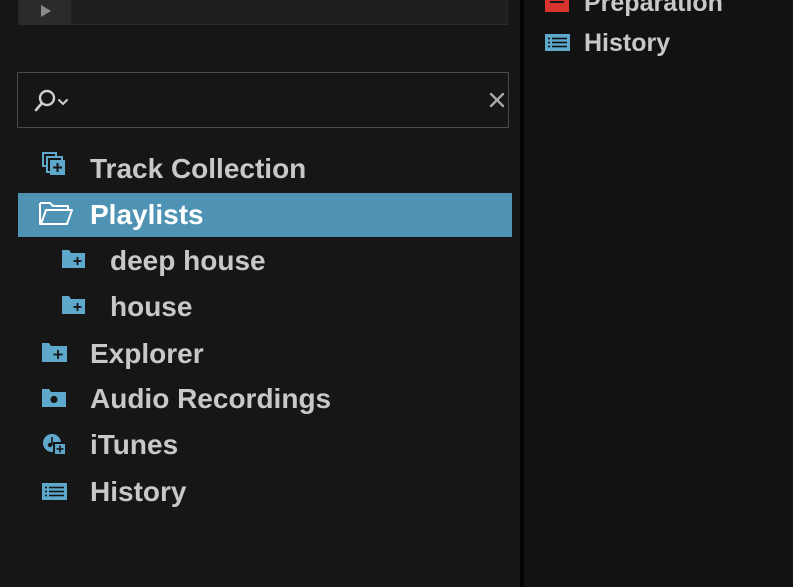  Describe the element at coordinates (557, 6) in the screenshot. I see `preparation-icon` at that location.